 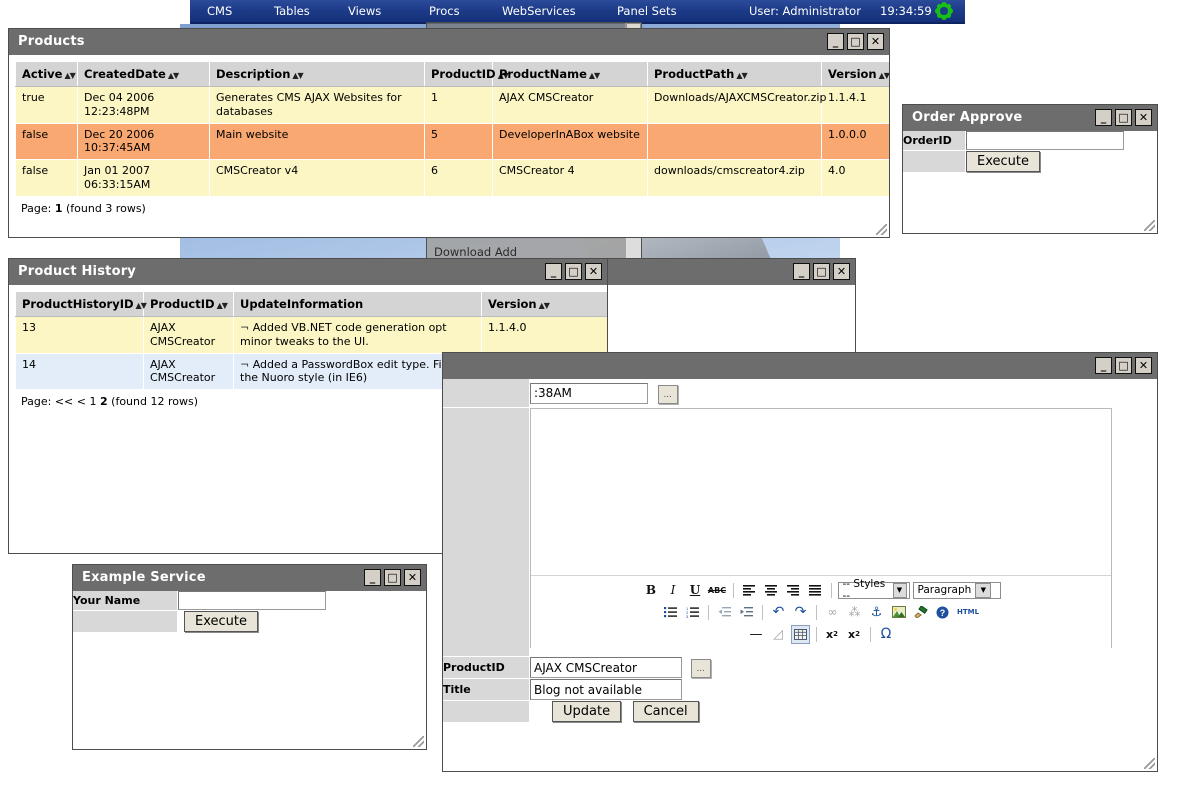 I want to click on align-left-icon, so click(x=749, y=590).